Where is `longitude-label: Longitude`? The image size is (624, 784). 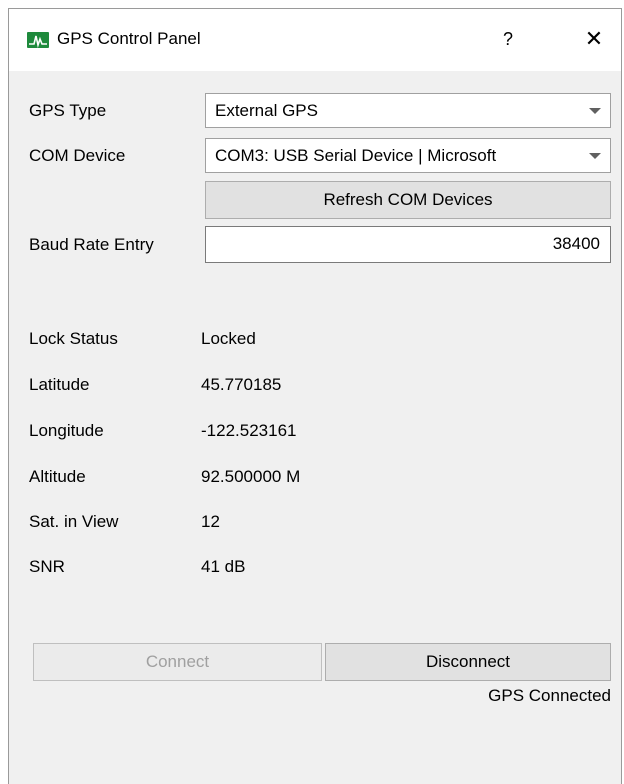
longitude-label: Longitude is located at coordinates (66, 430).